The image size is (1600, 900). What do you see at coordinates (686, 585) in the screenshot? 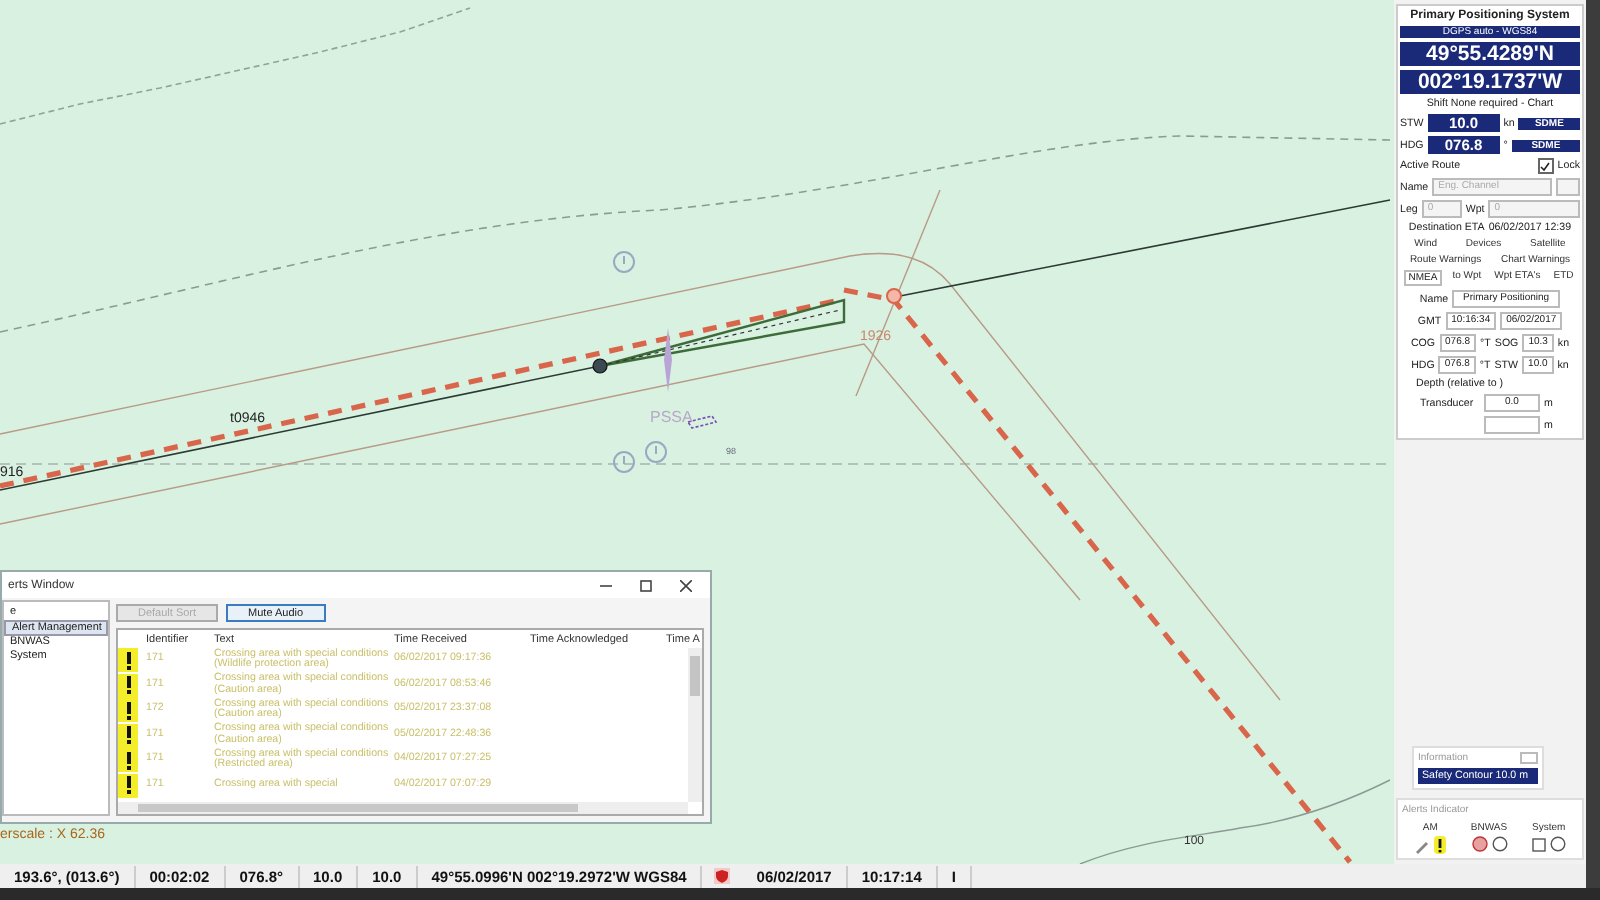
I see `close-icon` at bounding box center [686, 585].